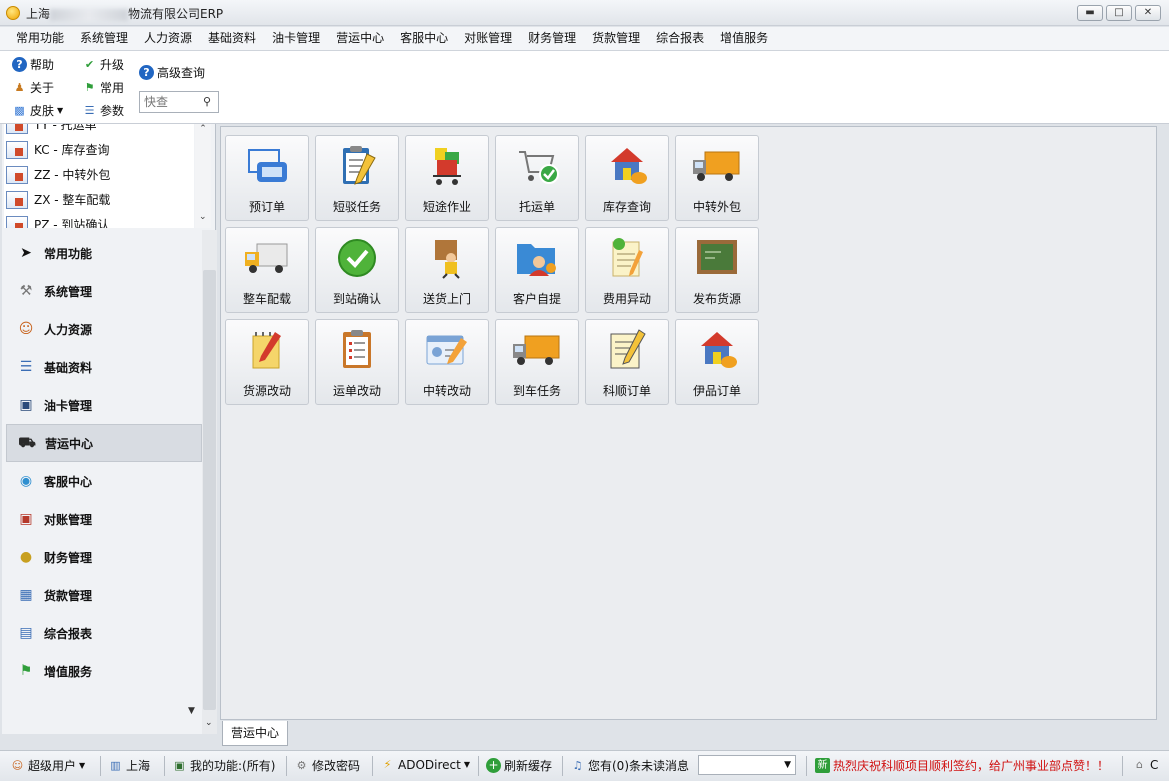  I want to click on tile-transfer-outsource: 中转外包, so click(717, 178).